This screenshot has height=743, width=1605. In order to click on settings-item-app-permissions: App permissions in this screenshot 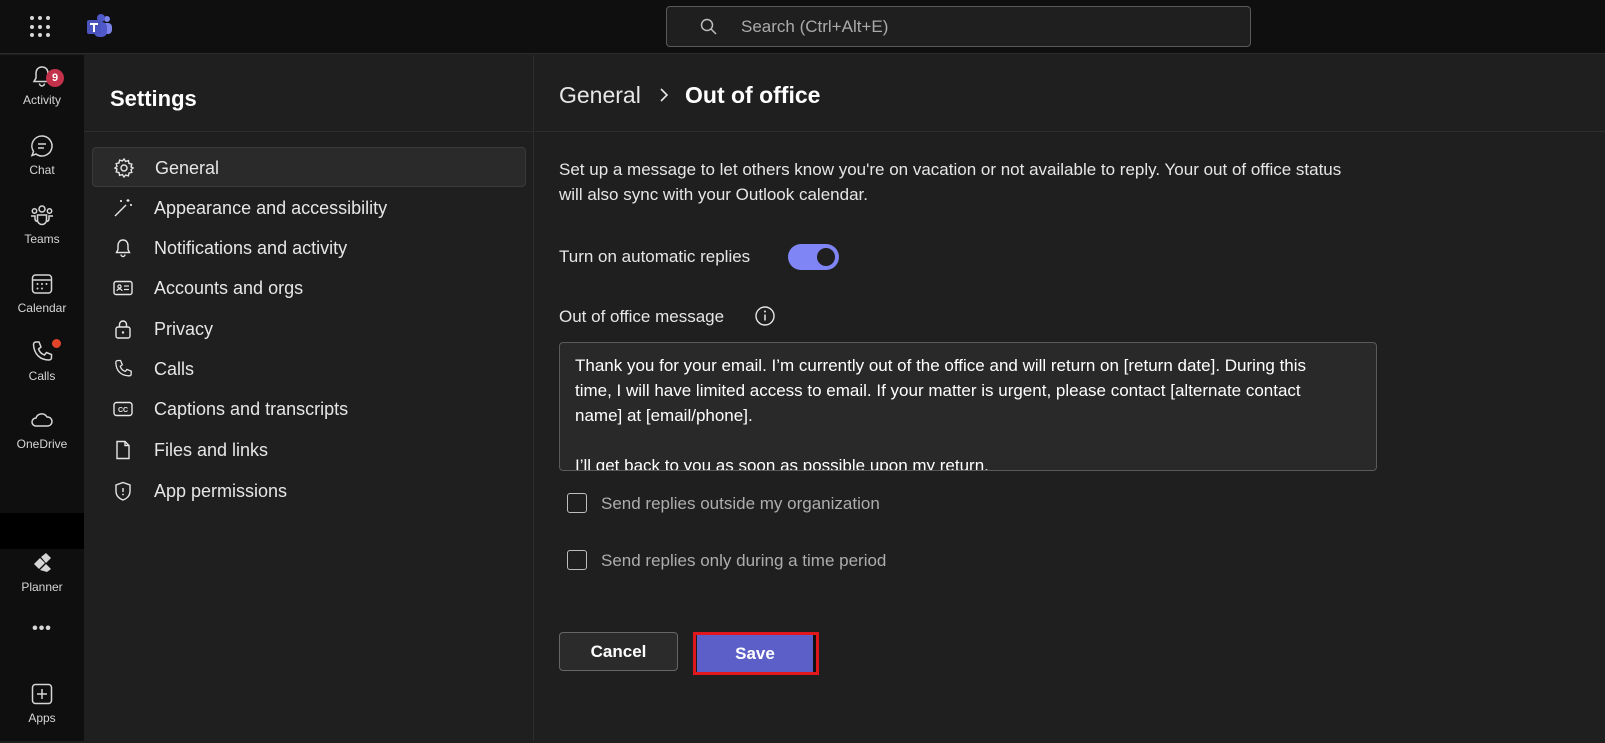, I will do `click(309, 491)`.